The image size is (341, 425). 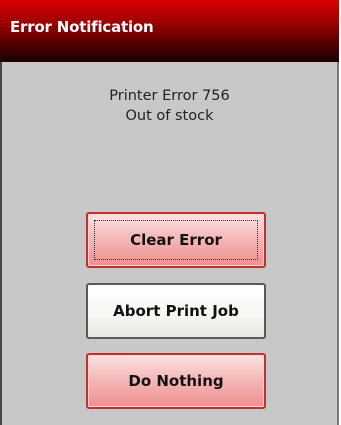 I want to click on abort-print-job-label: Abort Print Job, so click(x=176, y=311).